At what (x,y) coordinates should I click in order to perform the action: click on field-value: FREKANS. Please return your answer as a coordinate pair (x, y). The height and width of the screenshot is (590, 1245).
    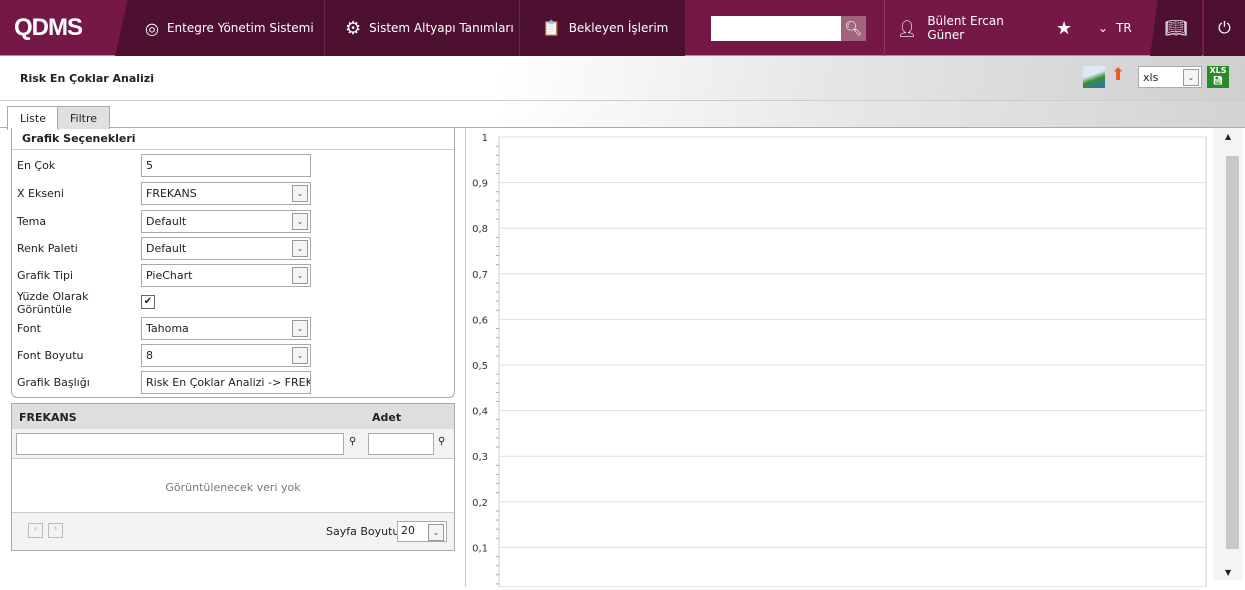
    Looking at the image, I should click on (171, 193).